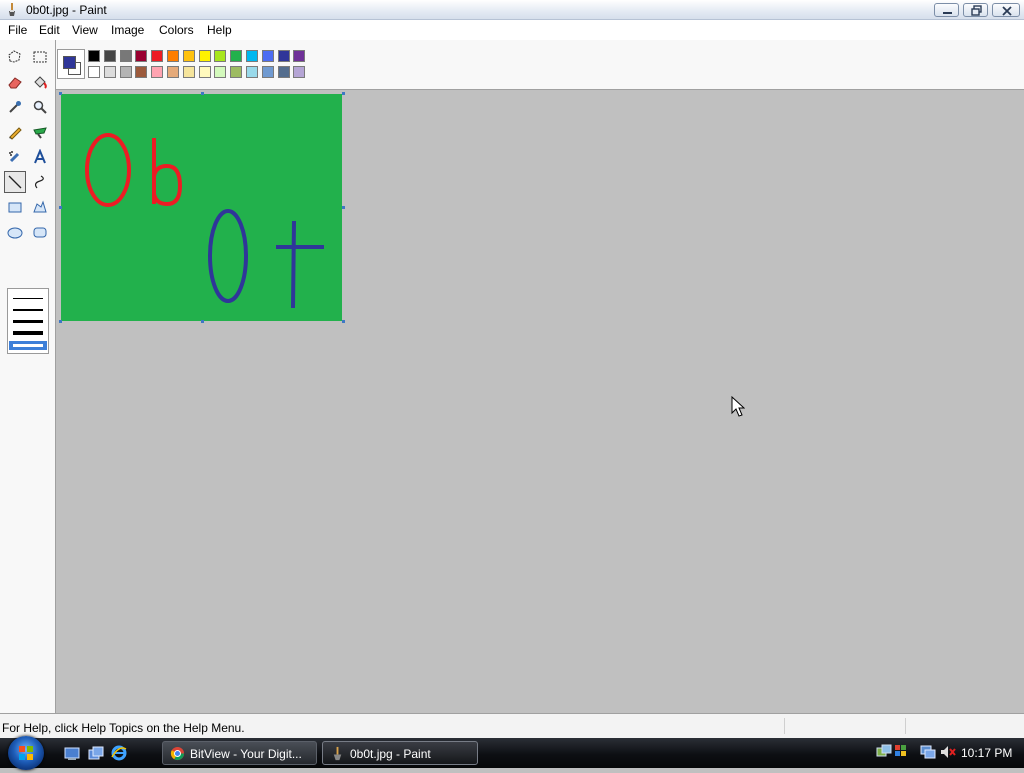 Image resolution: width=1024 pixels, height=773 pixels. Describe the element at coordinates (928, 752) in the screenshot. I see `network-connection-icon` at that location.